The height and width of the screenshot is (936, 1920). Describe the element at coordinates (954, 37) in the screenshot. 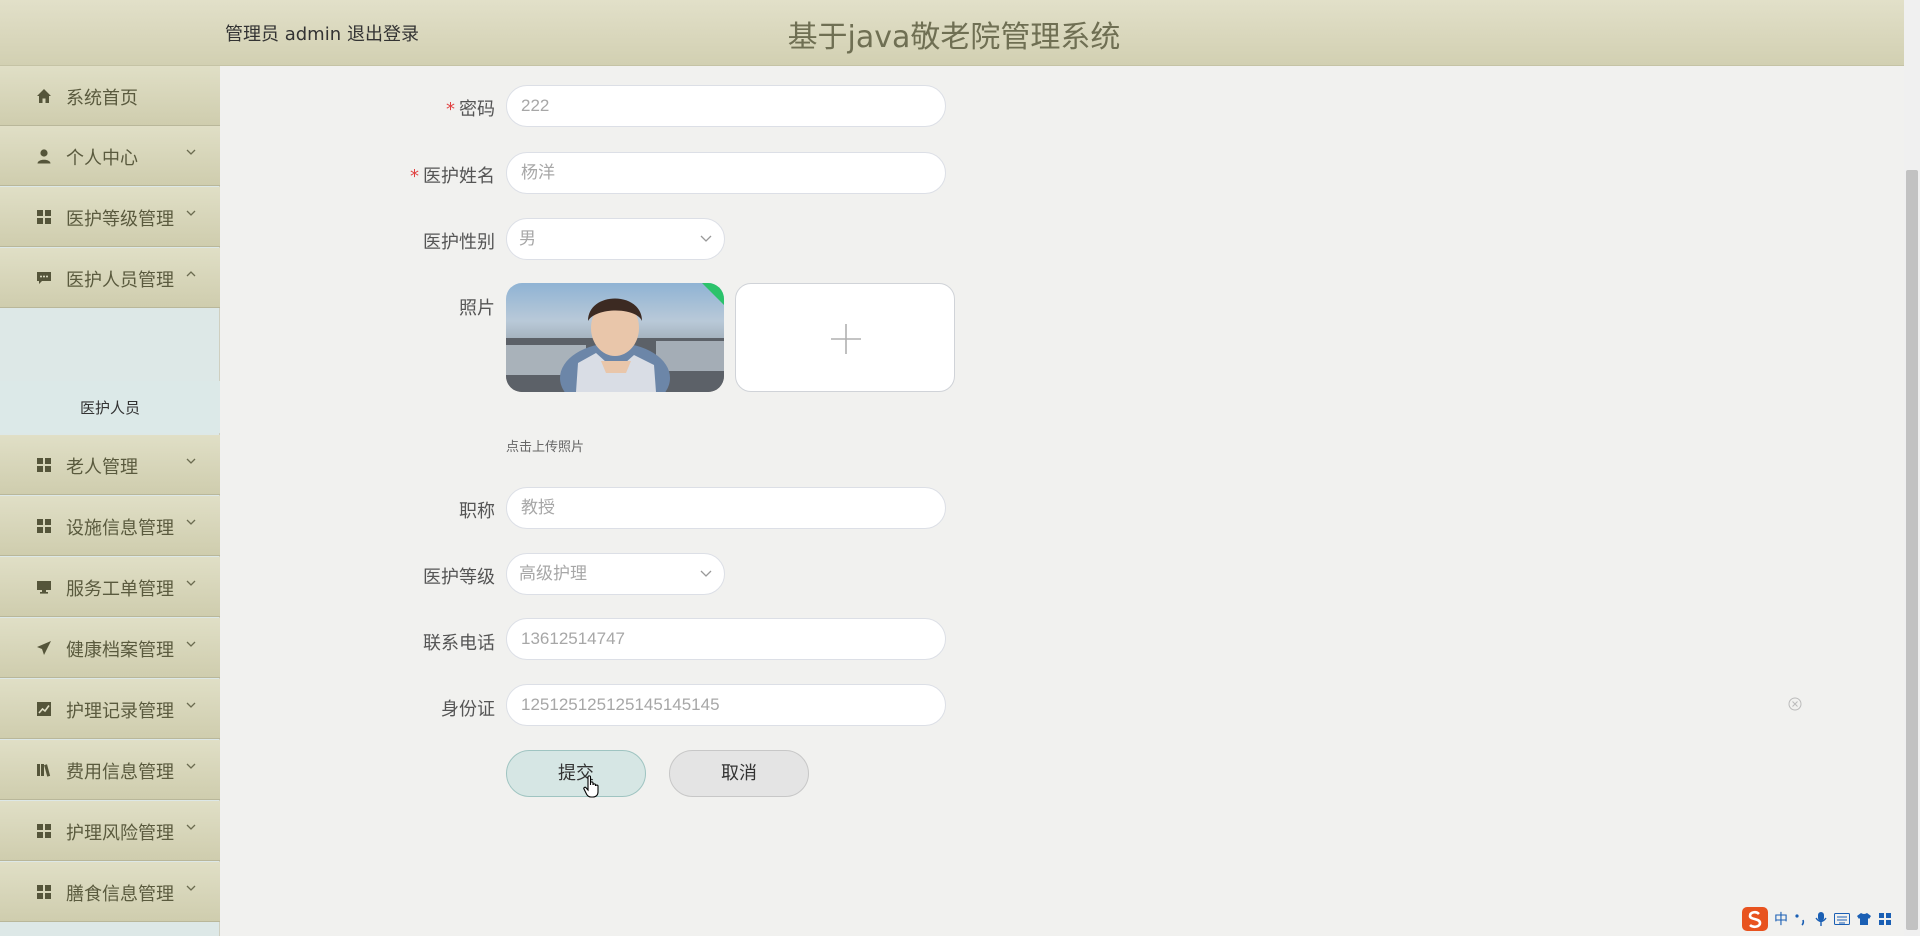

I see `system-title-text: 基于java敬老院管理系统` at that location.